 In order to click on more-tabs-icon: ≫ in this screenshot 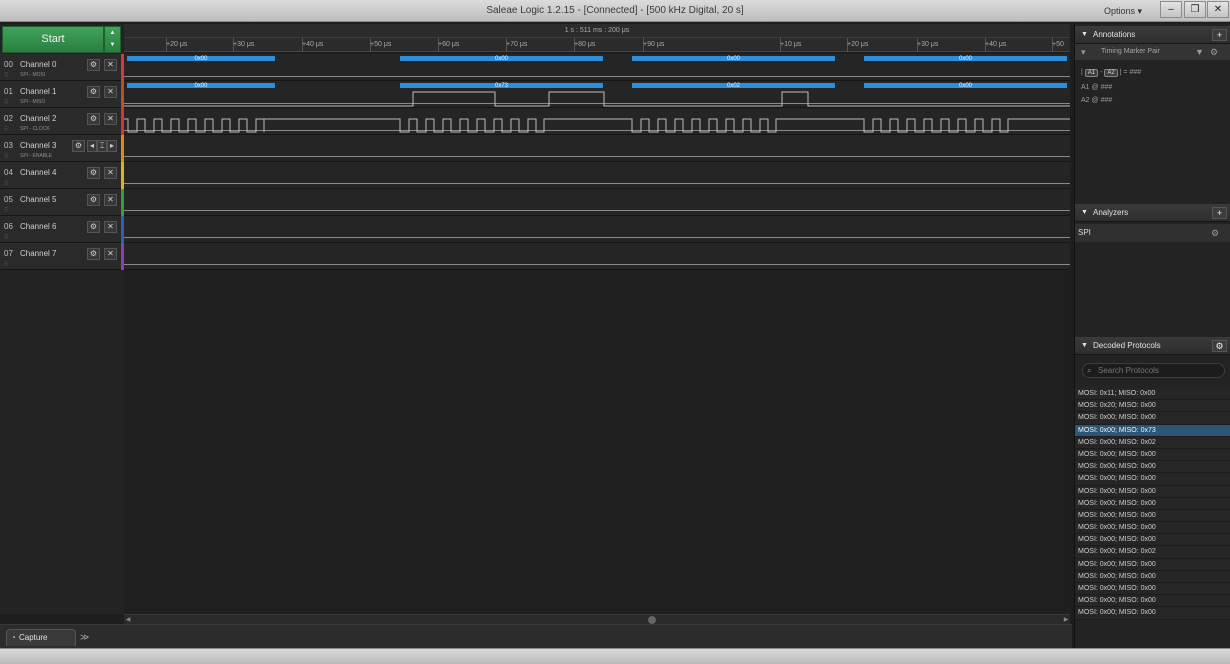, I will do `click(84, 637)`.